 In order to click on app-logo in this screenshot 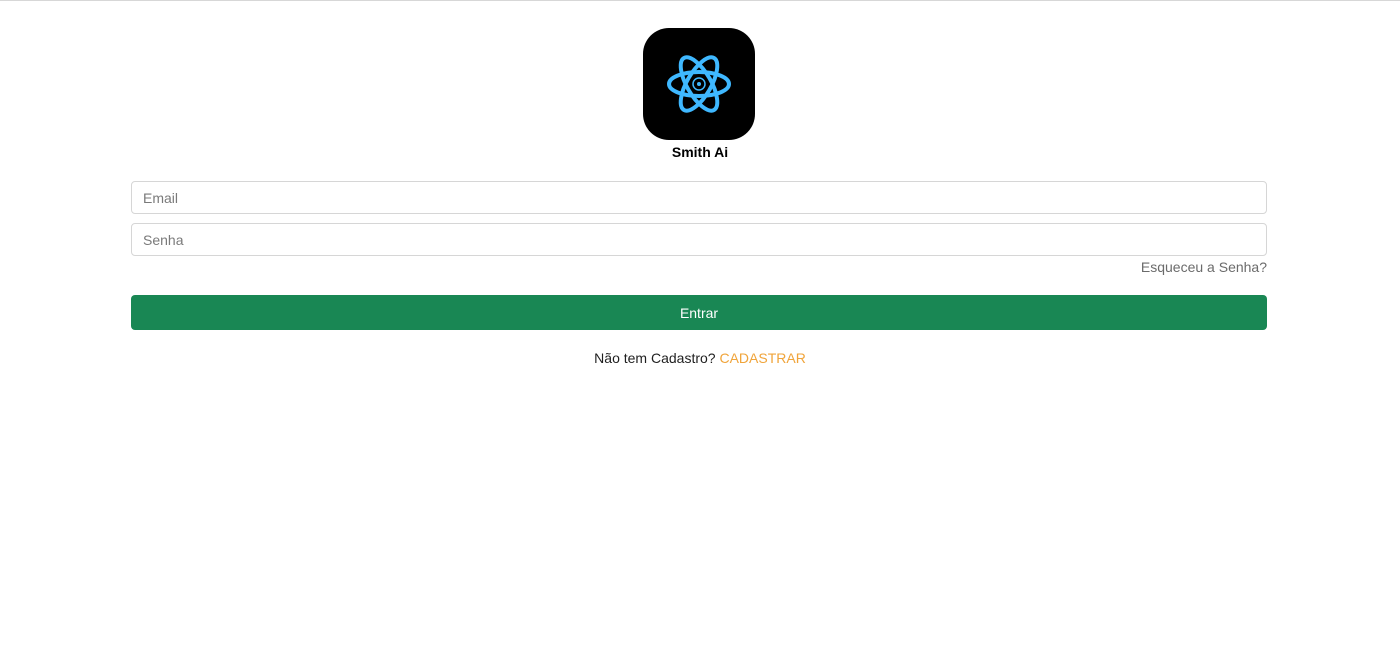, I will do `click(699, 84)`.